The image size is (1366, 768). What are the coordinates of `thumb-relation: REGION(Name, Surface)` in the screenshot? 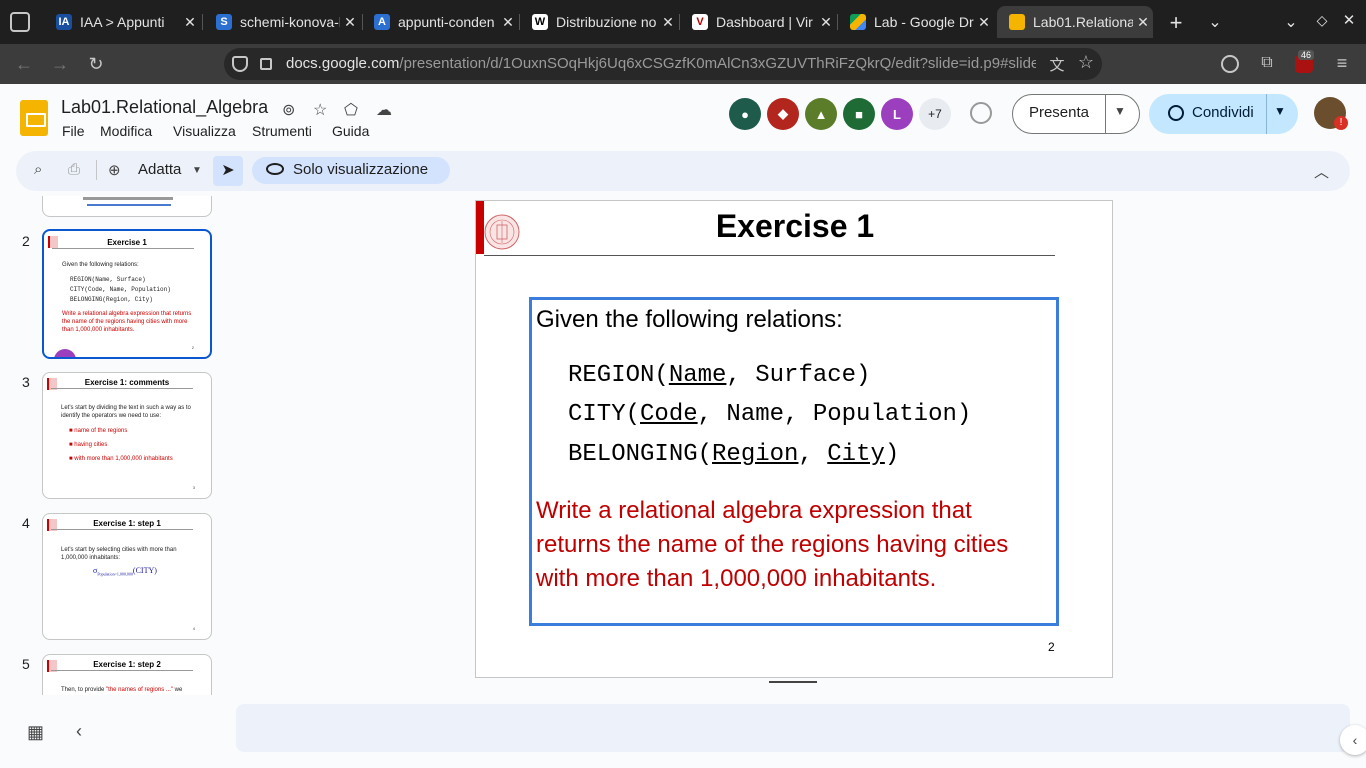 It's located at (108, 279).